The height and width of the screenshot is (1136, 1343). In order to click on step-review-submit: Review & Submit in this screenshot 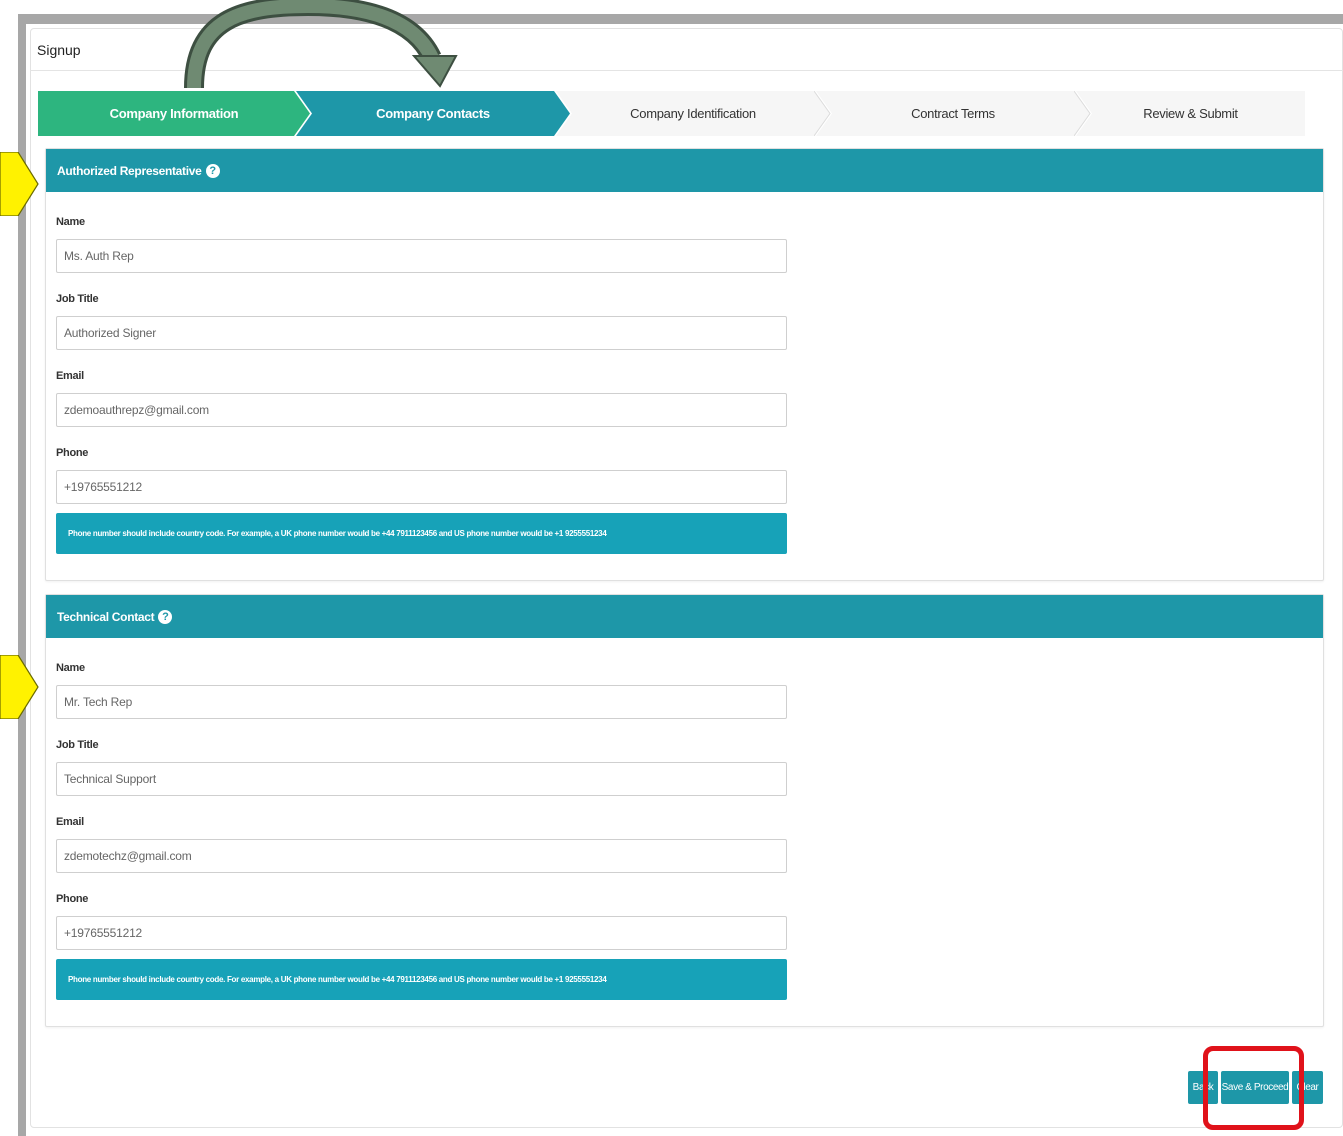, I will do `click(1190, 113)`.